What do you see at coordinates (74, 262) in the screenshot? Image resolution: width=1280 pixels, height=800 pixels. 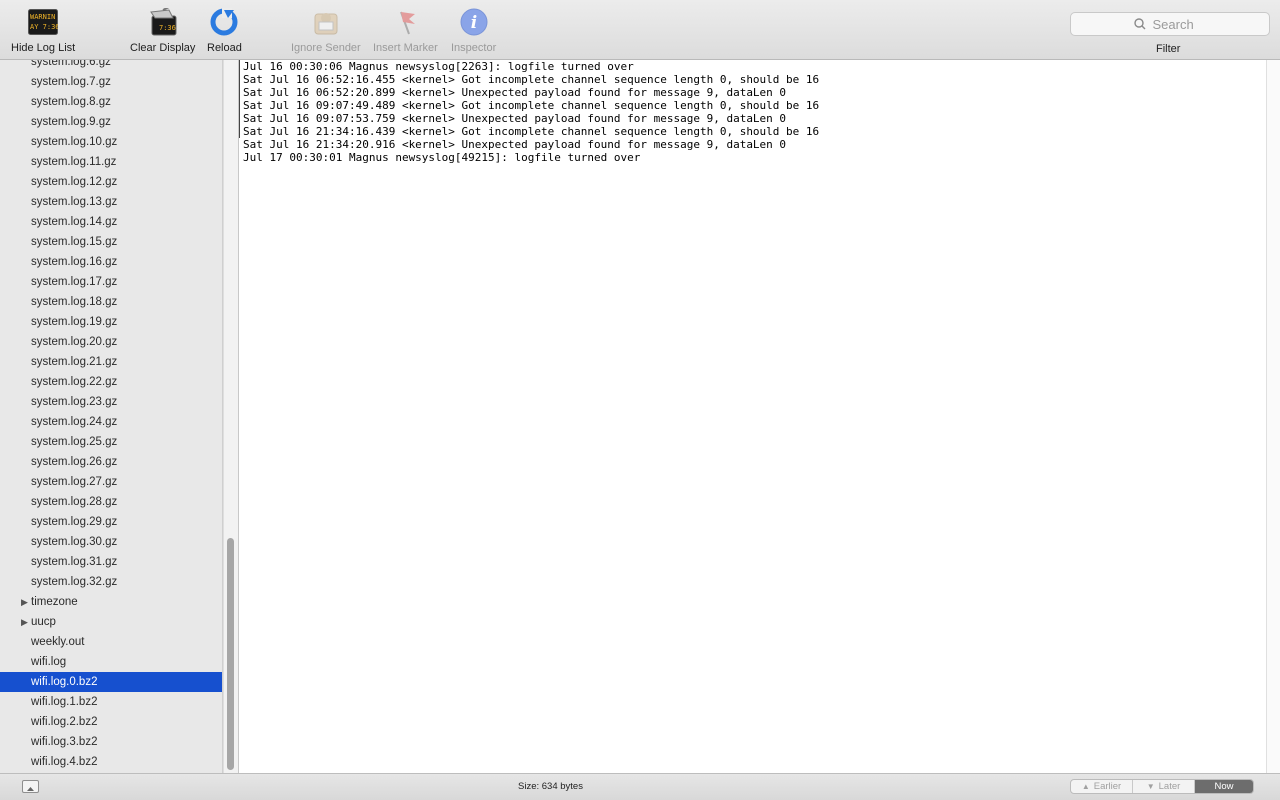 I see `sidebar-item-label: system.log.16.gz` at bounding box center [74, 262].